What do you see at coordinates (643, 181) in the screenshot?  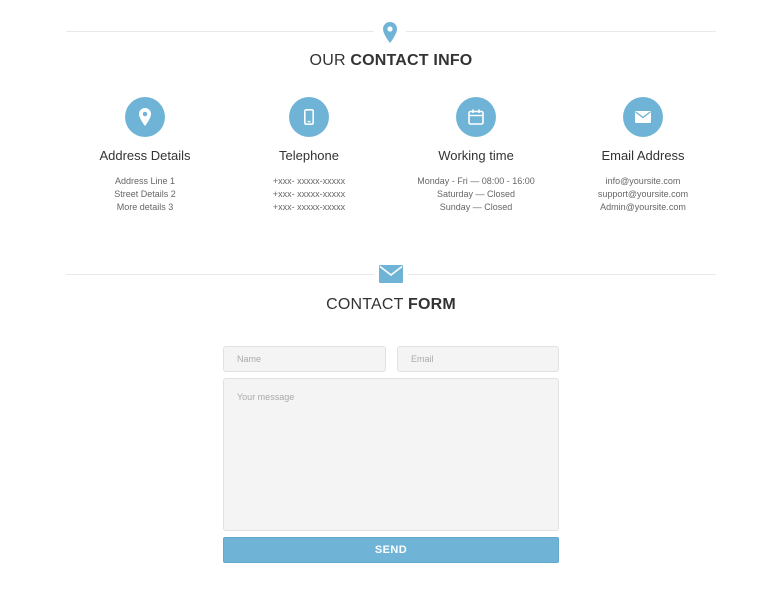 I see `email-line: info@yoursite.com` at bounding box center [643, 181].